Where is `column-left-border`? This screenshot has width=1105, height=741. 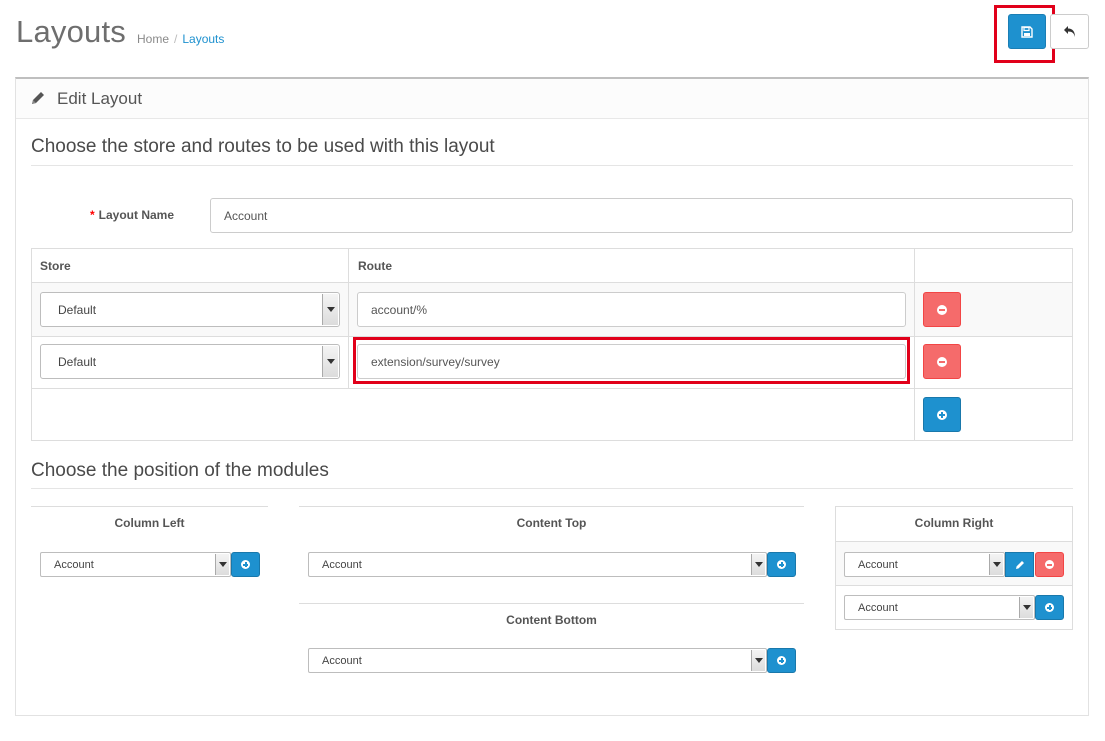 column-left-border is located at coordinates (149, 506).